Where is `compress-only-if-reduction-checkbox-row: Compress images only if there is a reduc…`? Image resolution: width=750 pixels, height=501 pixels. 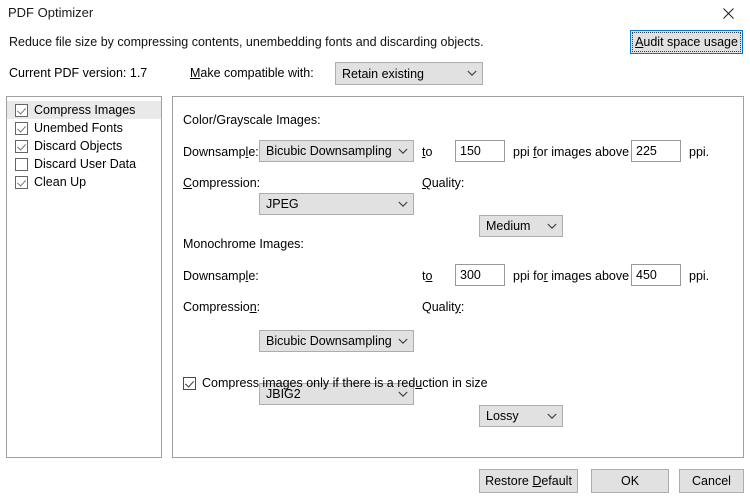
compress-only-if-reduction-checkbox-row: Compress images only if there is a reduc… is located at coordinates (335, 383).